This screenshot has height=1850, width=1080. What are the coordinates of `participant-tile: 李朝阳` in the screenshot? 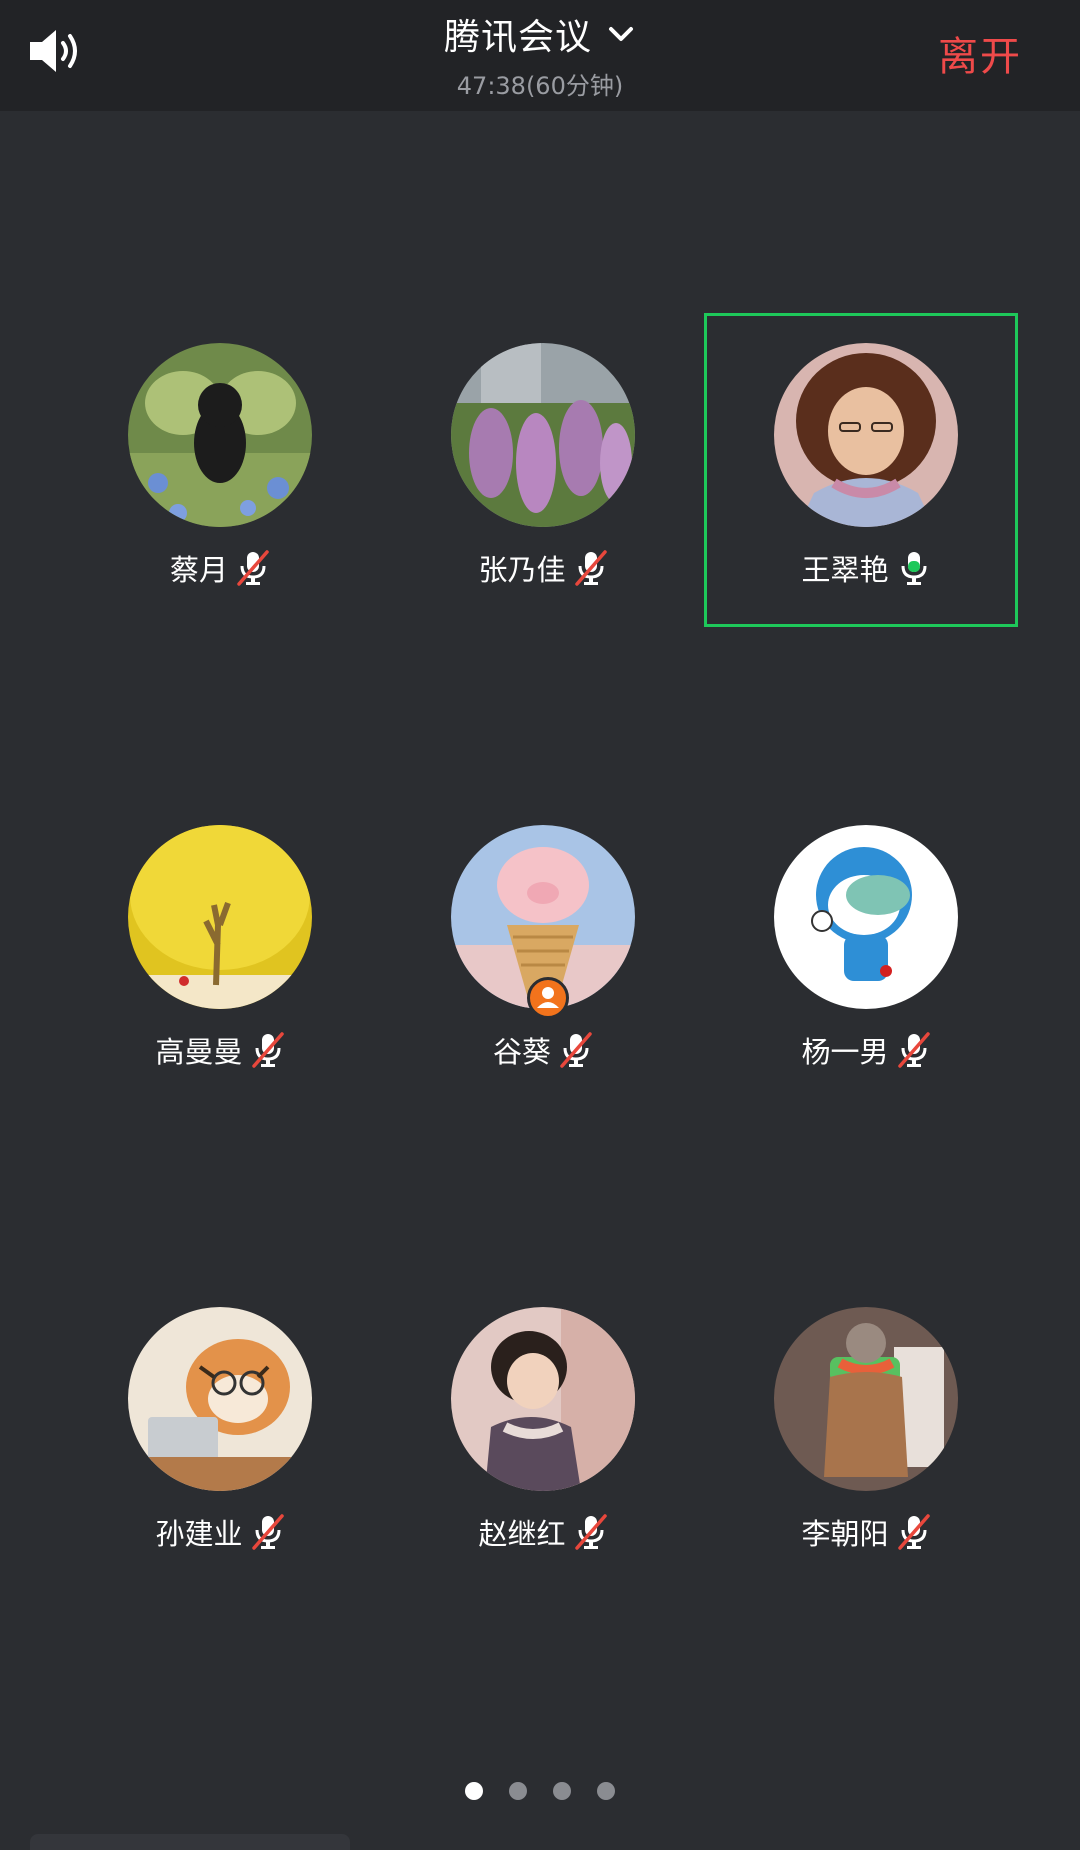 It's located at (870, 1437).